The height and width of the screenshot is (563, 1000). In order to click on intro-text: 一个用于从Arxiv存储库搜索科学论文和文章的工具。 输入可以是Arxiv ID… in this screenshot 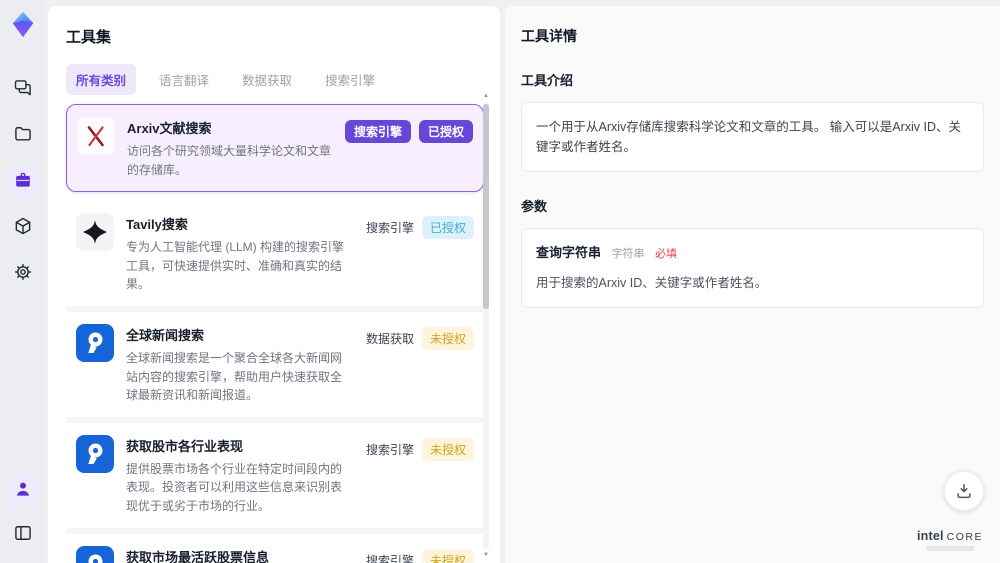, I will do `click(749, 137)`.